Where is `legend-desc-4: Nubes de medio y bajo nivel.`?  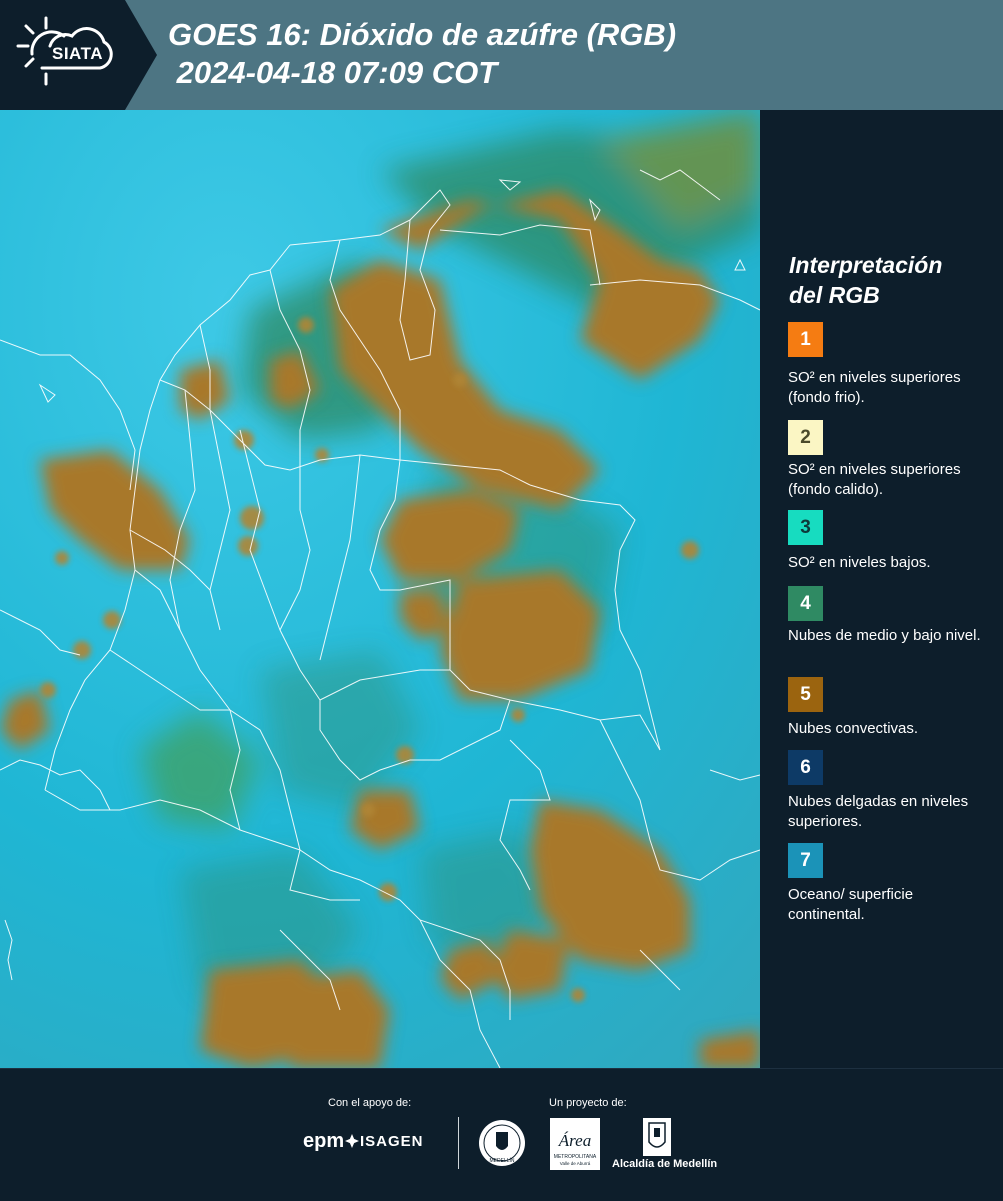
legend-desc-4: Nubes de medio y bajo nivel. is located at coordinates (884, 635).